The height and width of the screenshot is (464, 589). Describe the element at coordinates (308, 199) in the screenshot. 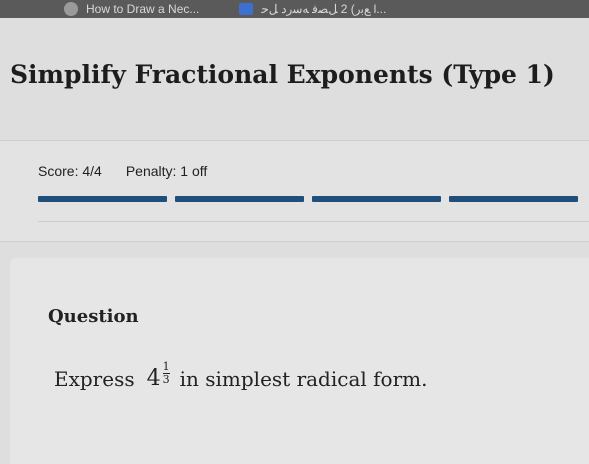

I see `progress-bar` at that location.